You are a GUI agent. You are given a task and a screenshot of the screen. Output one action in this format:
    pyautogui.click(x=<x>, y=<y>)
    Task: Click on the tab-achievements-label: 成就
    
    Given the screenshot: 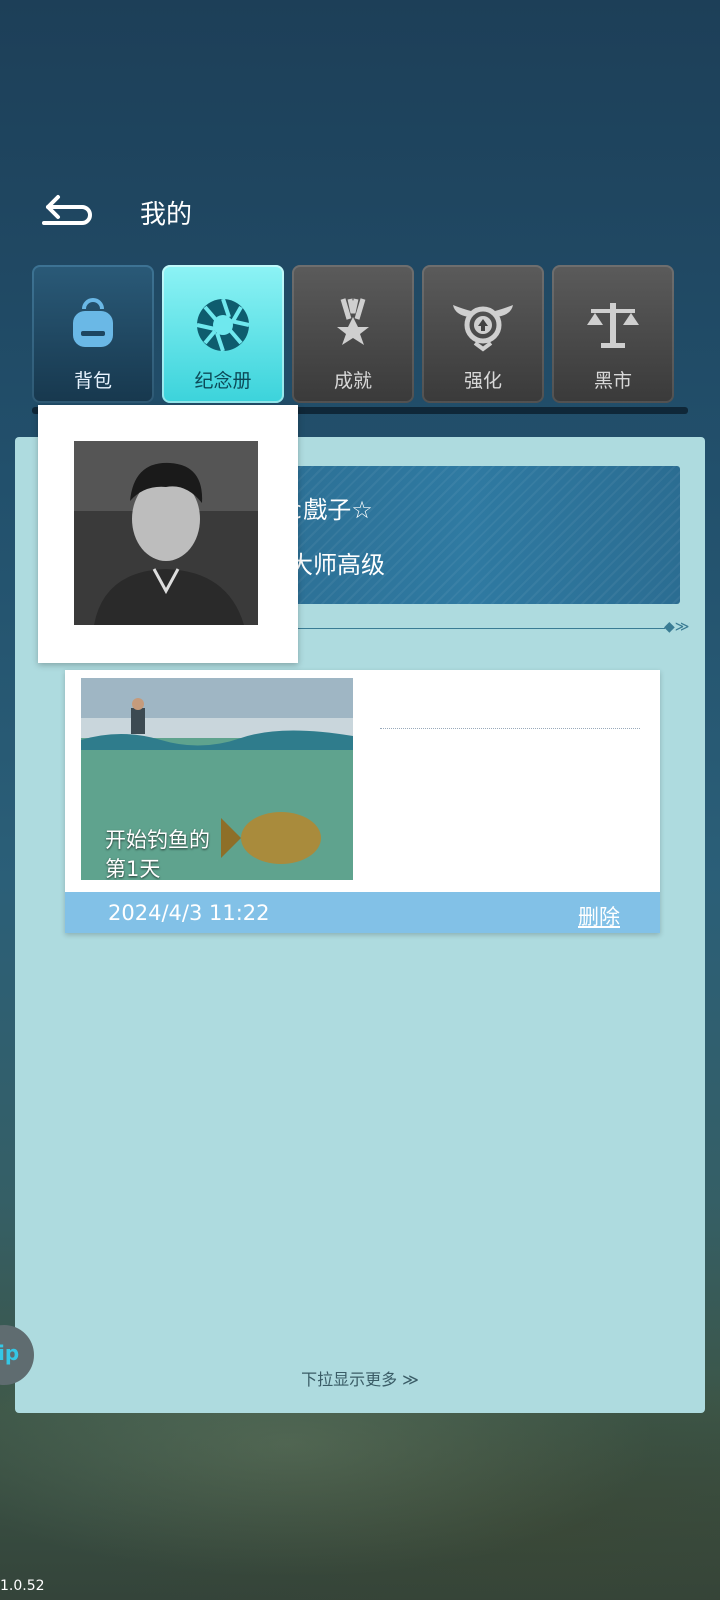 What is the action you would take?
    pyautogui.click(x=352, y=381)
    